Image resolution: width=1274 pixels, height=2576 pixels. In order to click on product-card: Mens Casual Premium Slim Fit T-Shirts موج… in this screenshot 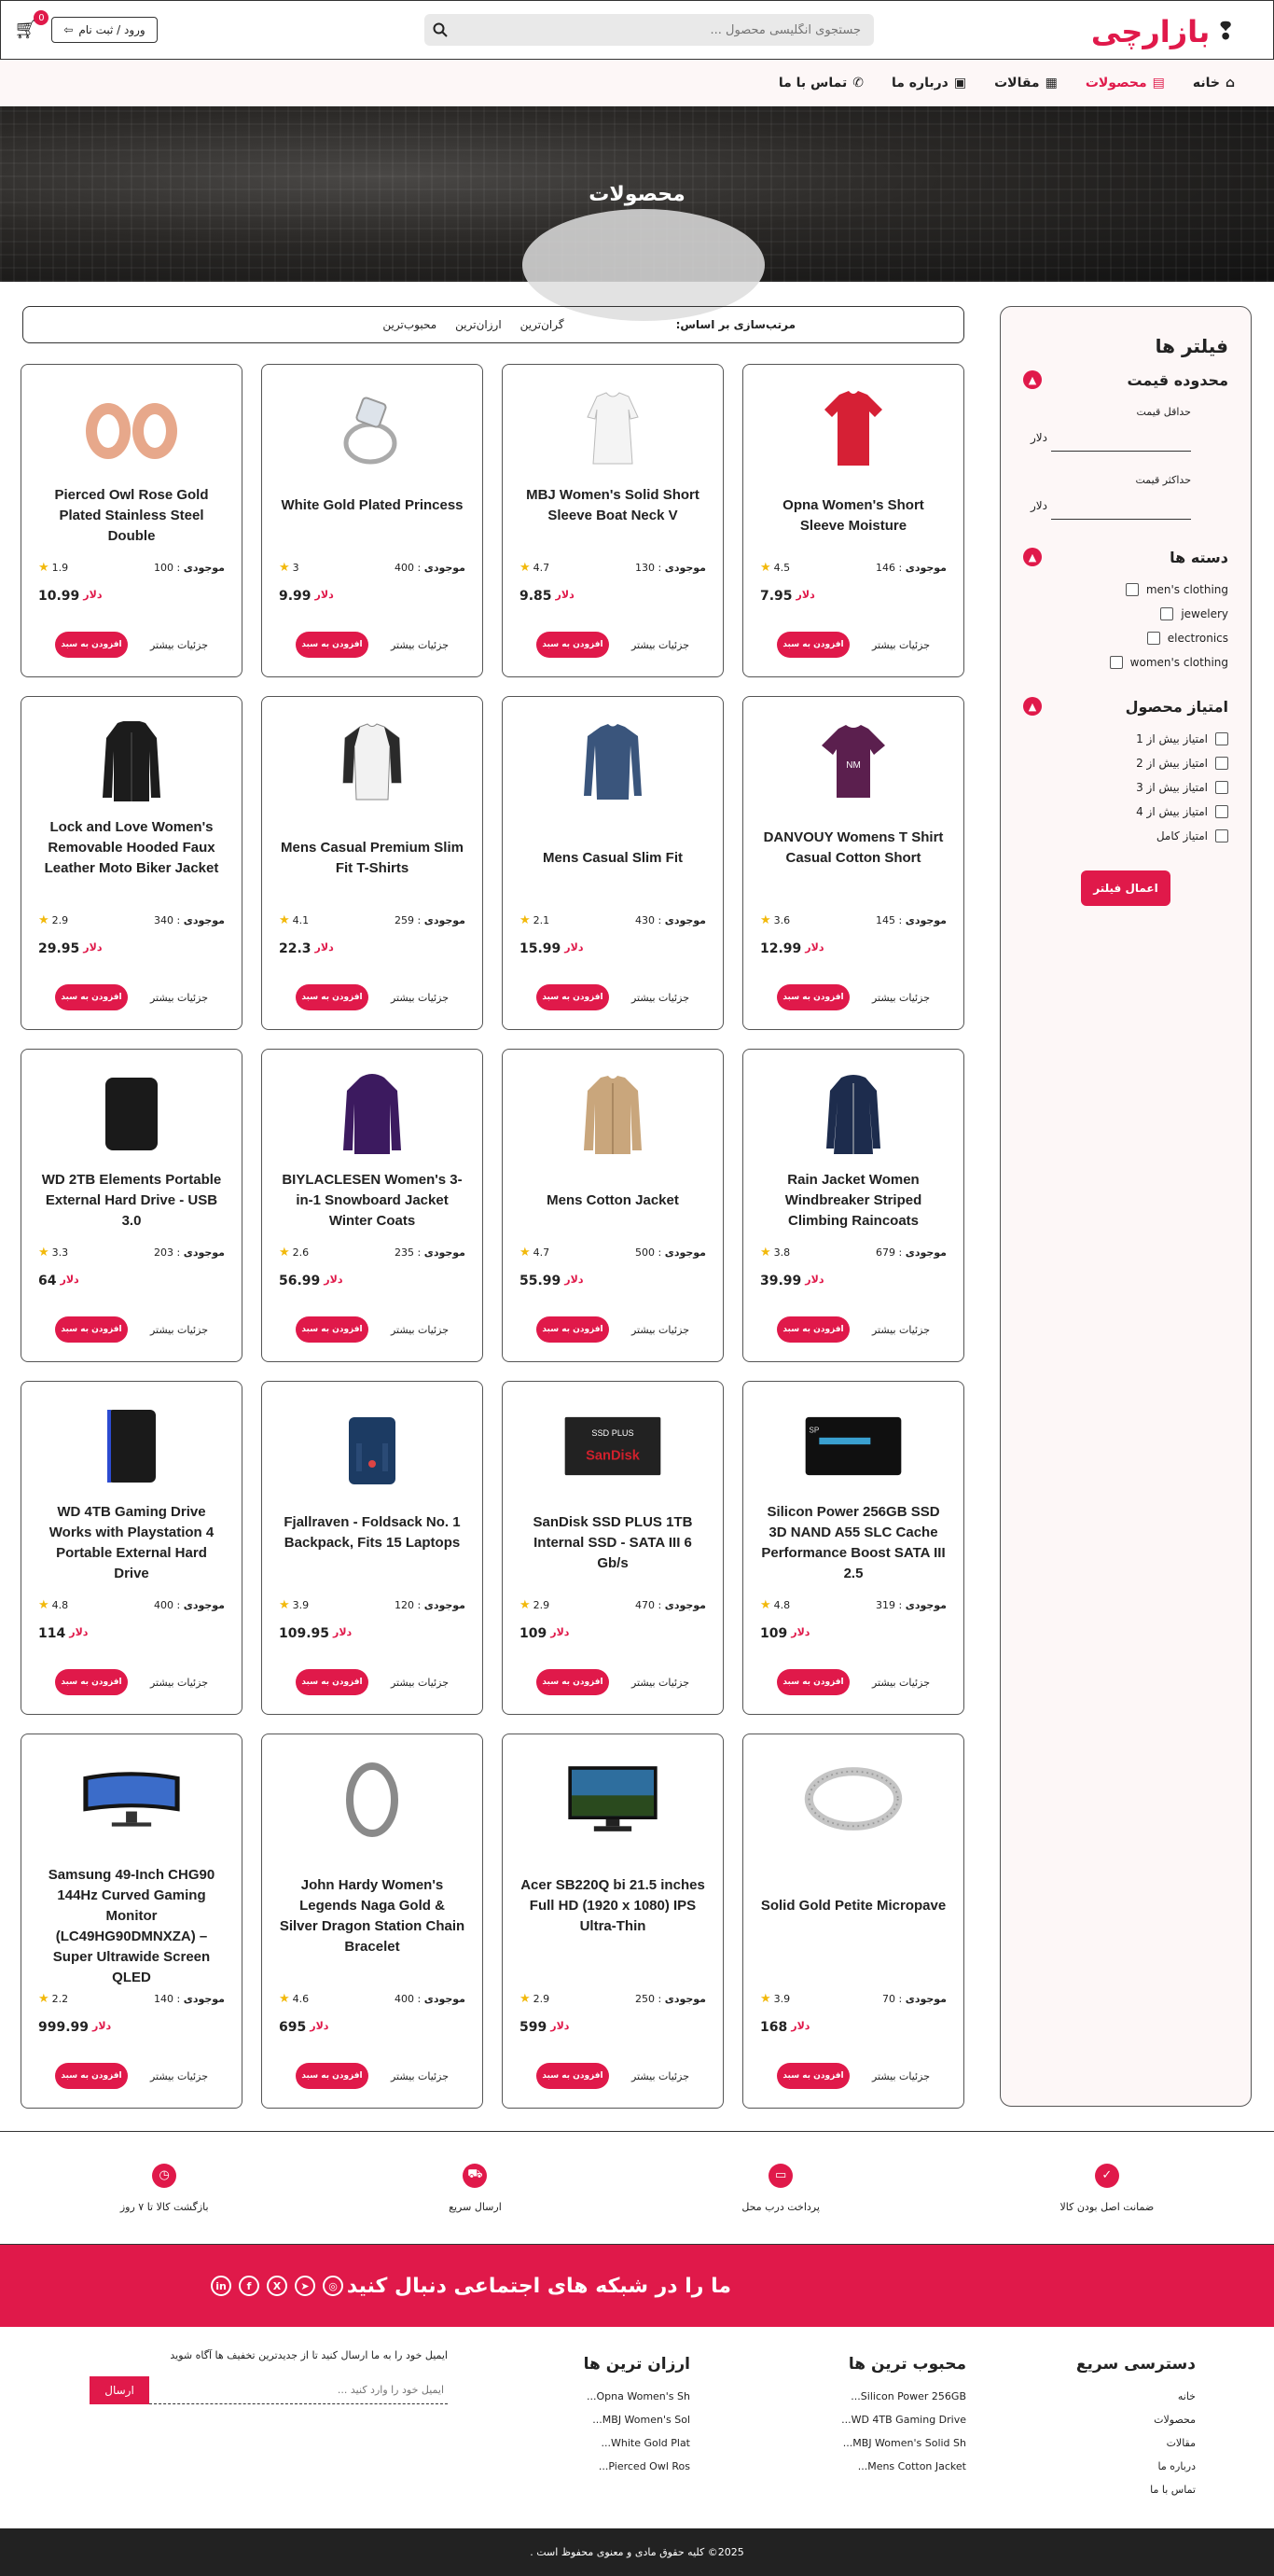, I will do `click(372, 863)`.